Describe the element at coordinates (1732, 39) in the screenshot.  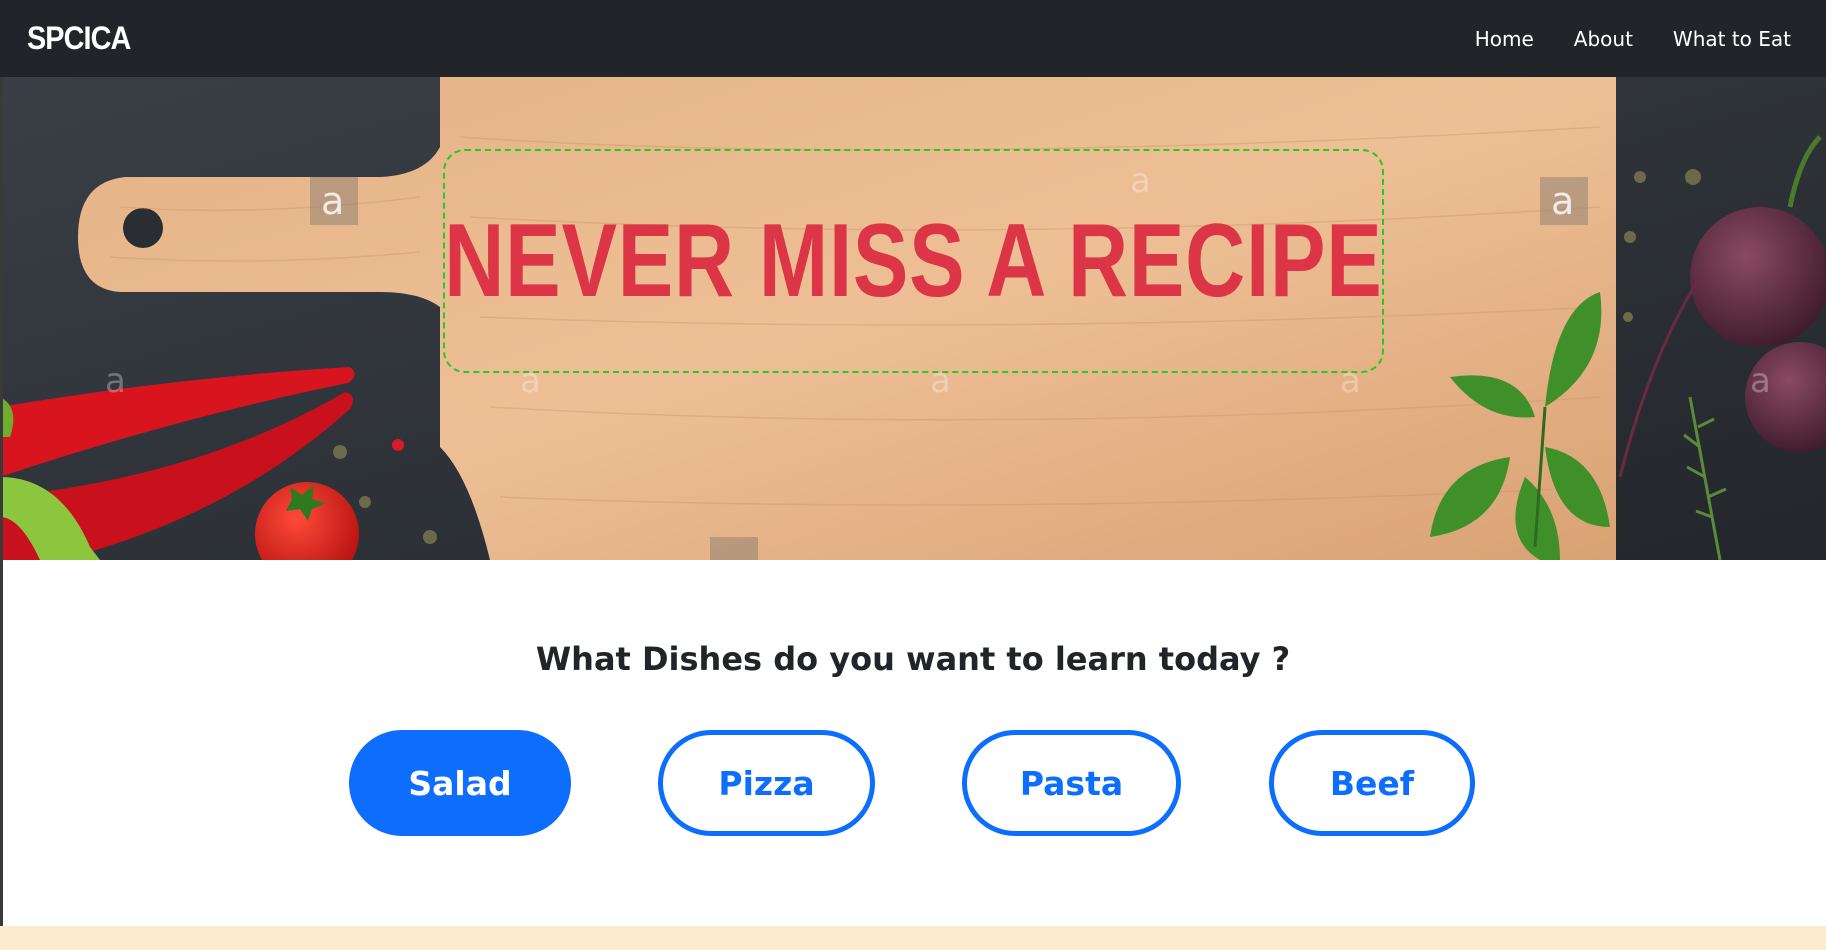
I see `nav-link-what-to-eat: What to Eat` at that location.